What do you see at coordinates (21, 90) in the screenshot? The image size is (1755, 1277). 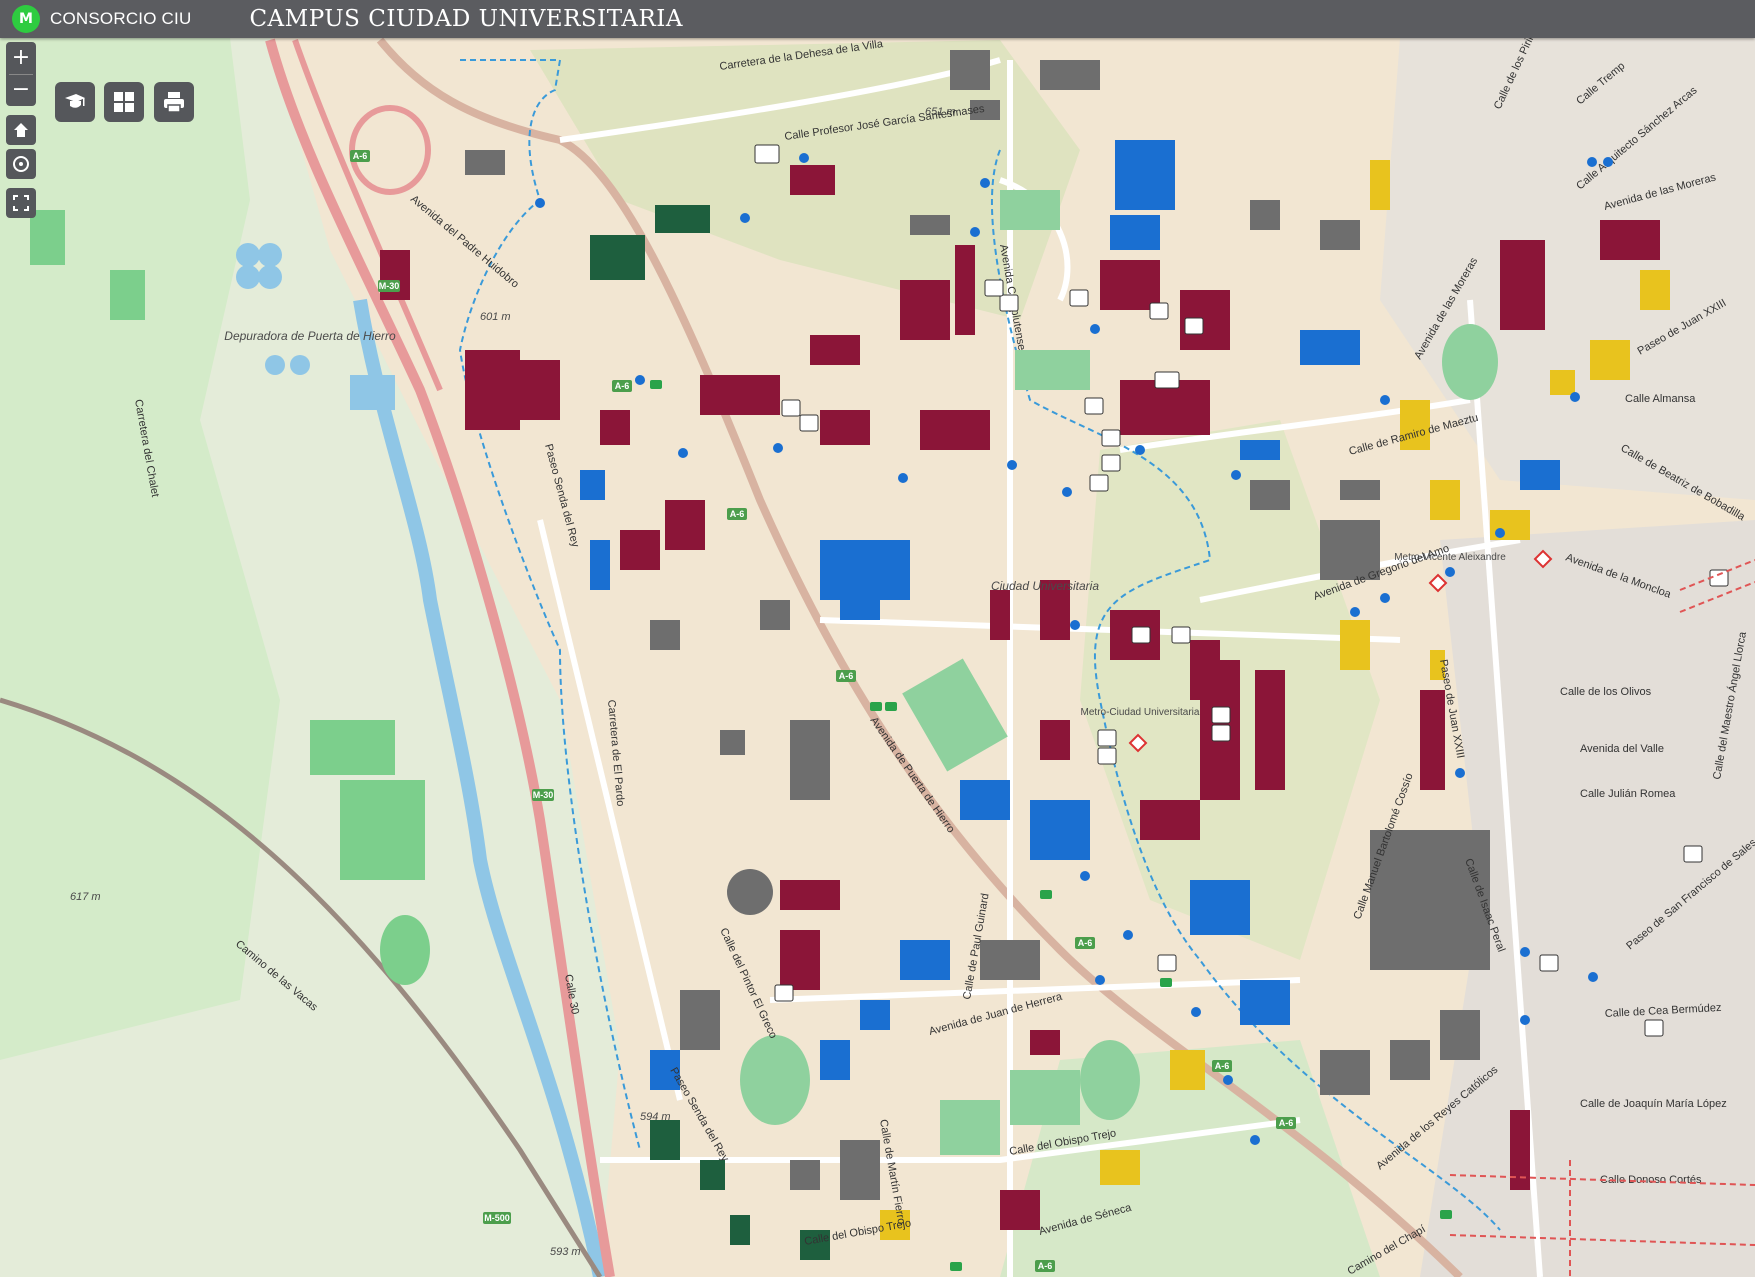 I see `zoom-out-button: −` at bounding box center [21, 90].